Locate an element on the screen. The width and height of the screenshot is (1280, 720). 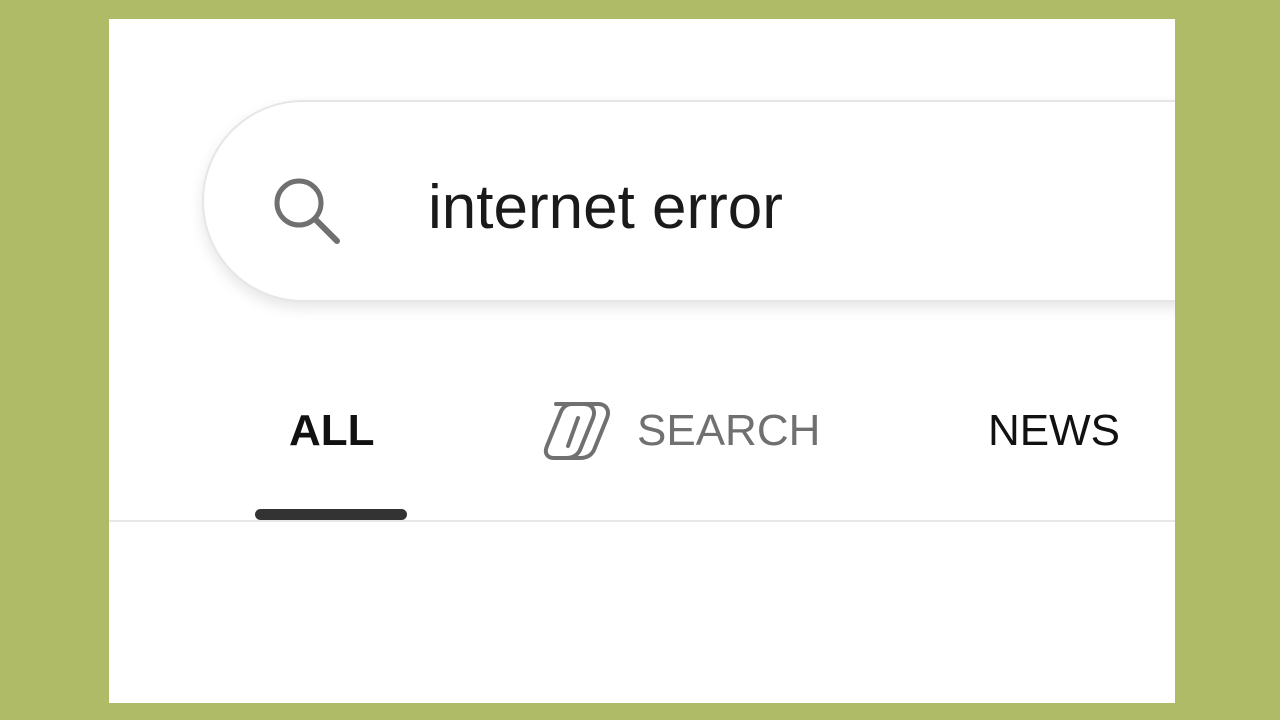
tab-news-label: NEWS is located at coordinates (1054, 430).